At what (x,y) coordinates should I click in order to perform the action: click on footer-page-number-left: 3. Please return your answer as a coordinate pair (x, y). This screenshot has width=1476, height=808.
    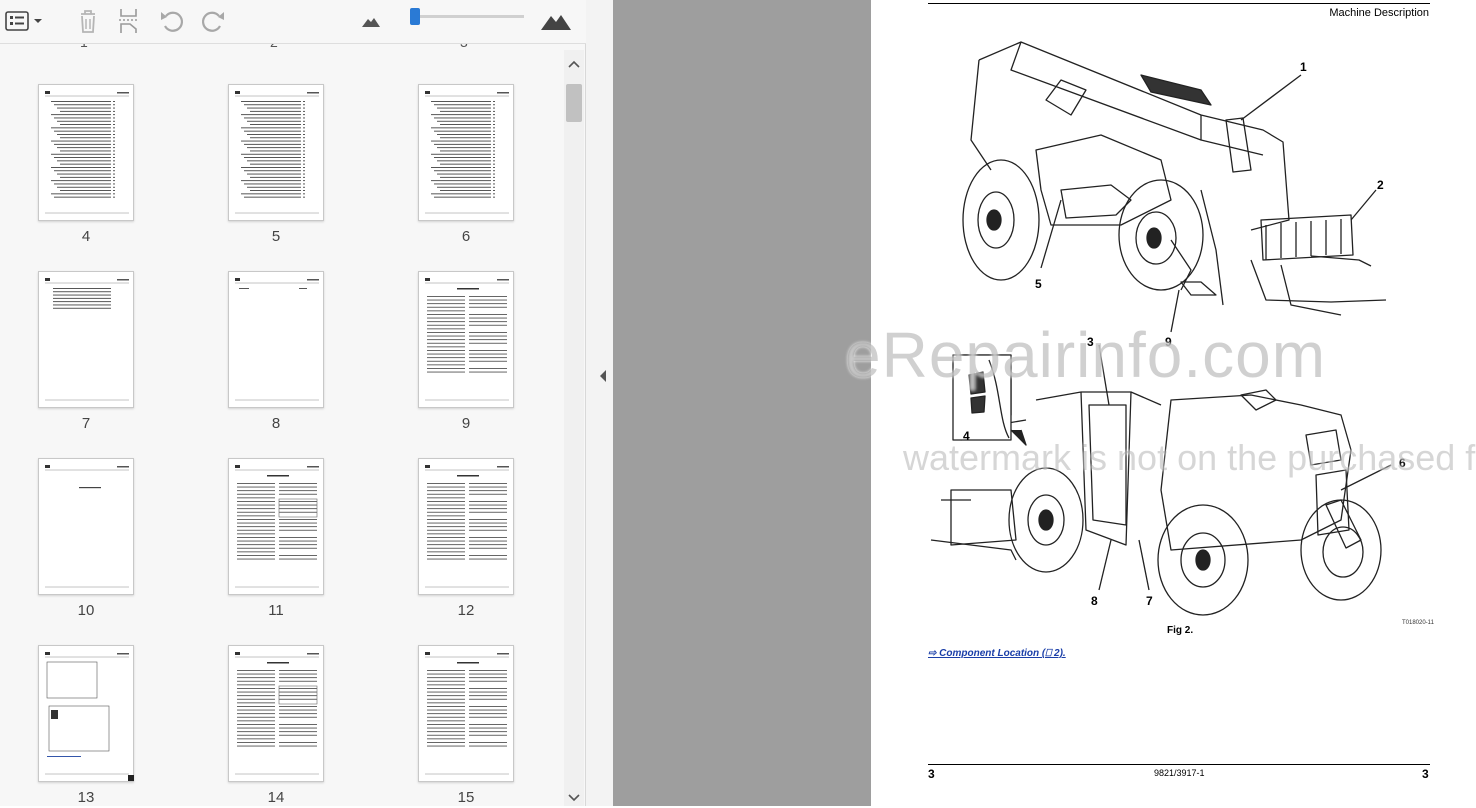
    Looking at the image, I should click on (931, 774).